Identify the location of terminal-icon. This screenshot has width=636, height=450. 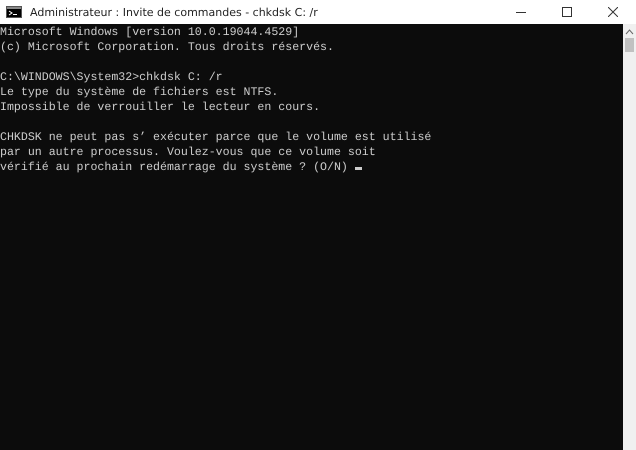
(14, 12).